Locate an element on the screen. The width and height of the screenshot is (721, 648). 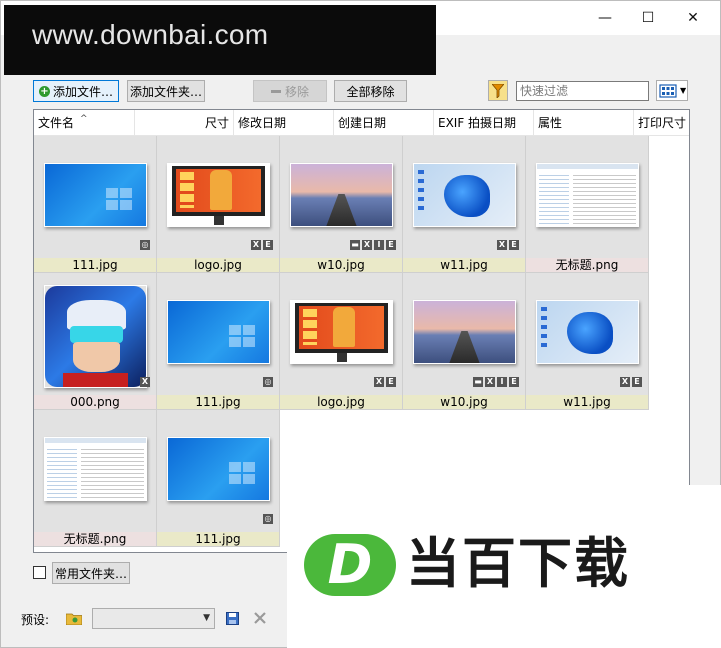
add-icon: + is located at coordinates (44, 91).